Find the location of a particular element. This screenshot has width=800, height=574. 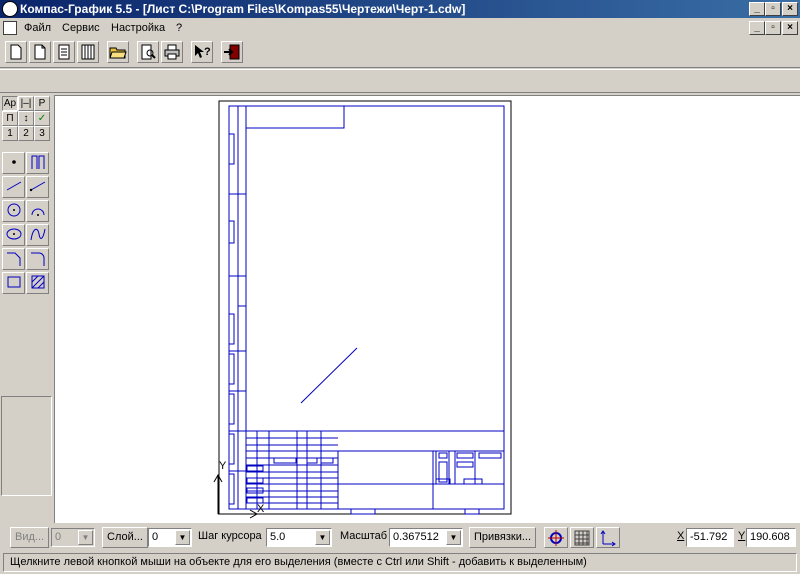

circle-icon is located at coordinates (13, 210).